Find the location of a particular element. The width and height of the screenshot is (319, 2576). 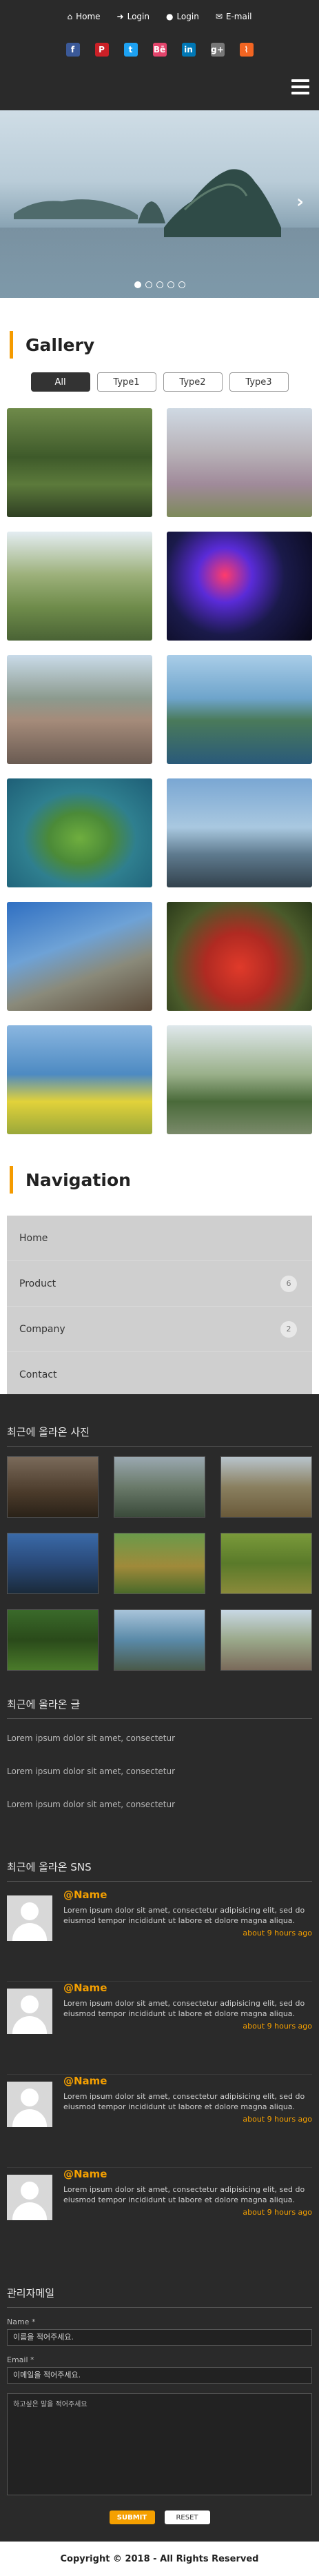

gallery-image-coast-cliff is located at coordinates (239, 709).